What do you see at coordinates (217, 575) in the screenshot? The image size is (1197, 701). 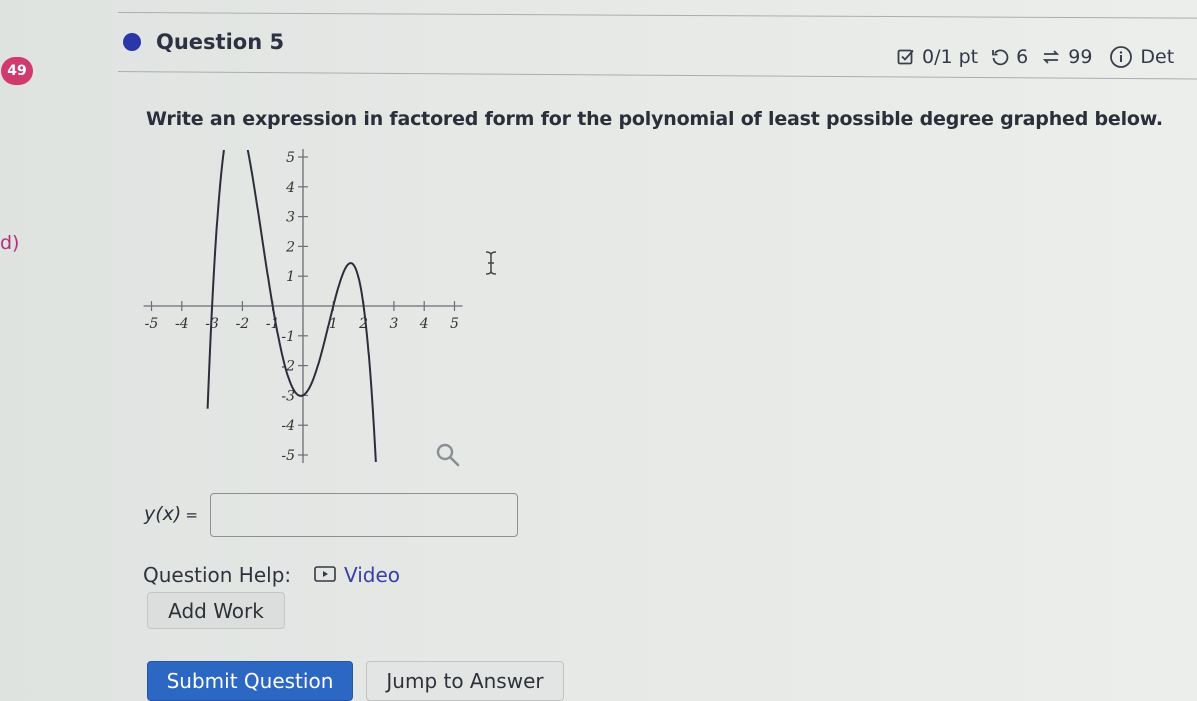 I see `question-help-label: Question Help:` at bounding box center [217, 575].